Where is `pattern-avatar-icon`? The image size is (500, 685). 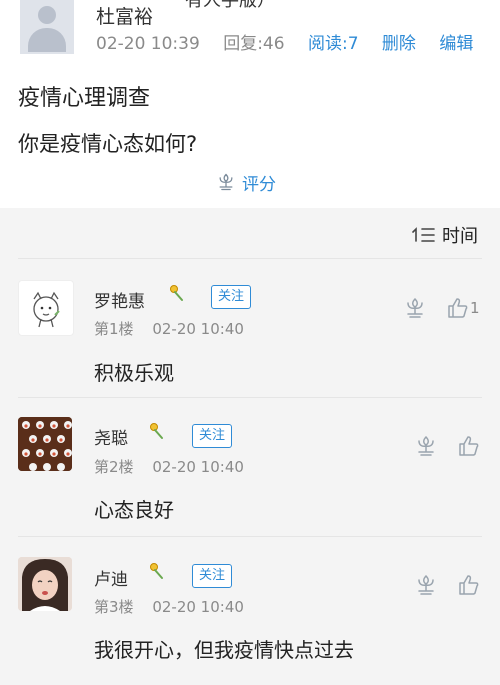
pattern-avatar-icon is located at coordinates (45, 444).